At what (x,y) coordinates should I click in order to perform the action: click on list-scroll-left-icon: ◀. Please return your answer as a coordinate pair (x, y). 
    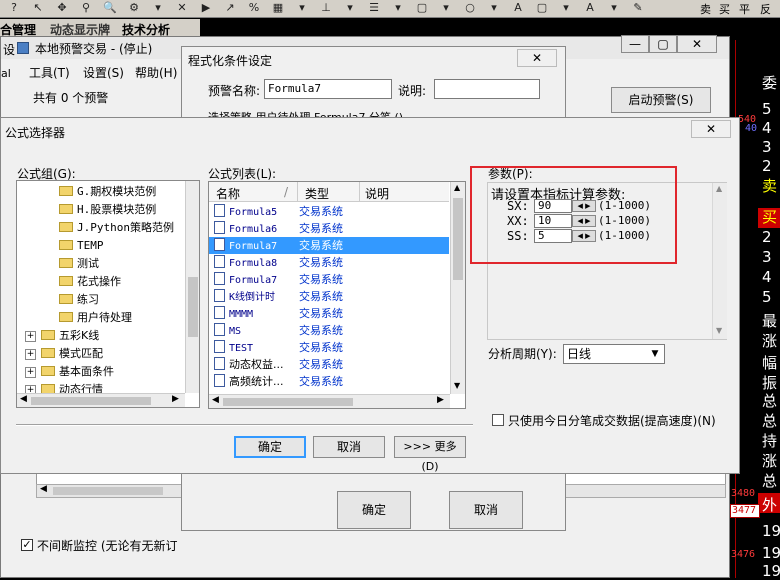
    Looking at the image, I should click on (215, 400).